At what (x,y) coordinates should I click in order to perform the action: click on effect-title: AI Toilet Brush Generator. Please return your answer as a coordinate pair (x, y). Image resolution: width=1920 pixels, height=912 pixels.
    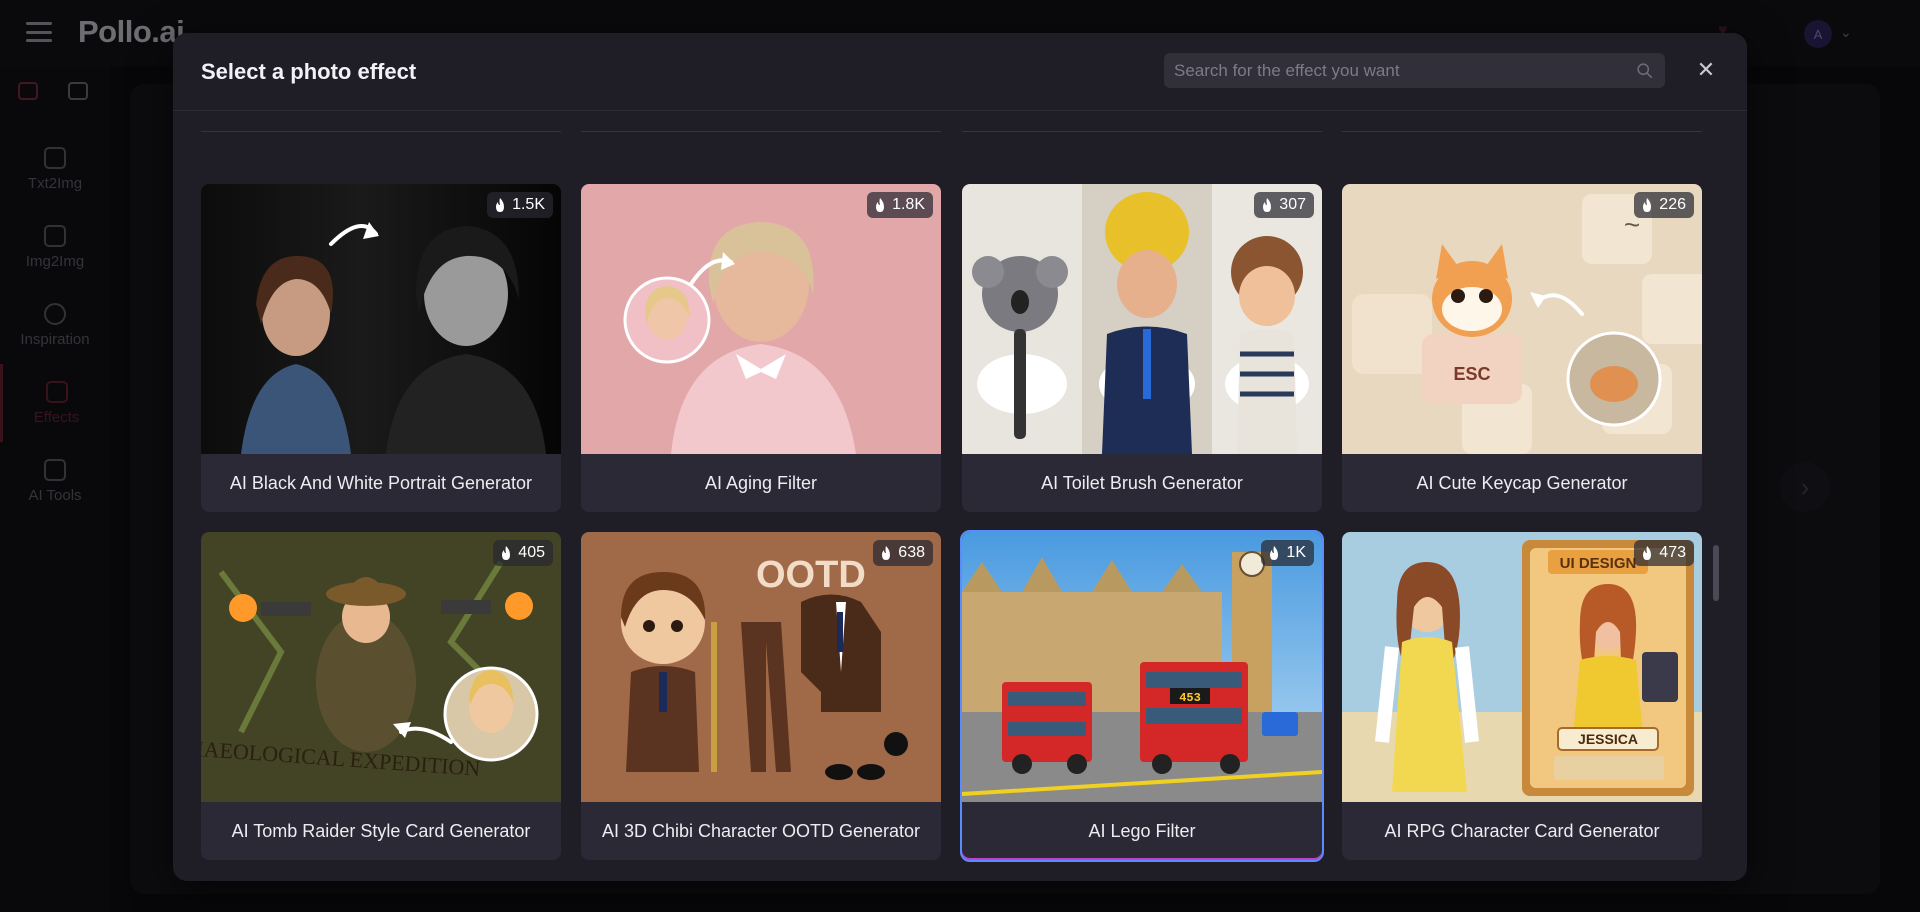
    Looking at the image, I should click on (1142, 482).